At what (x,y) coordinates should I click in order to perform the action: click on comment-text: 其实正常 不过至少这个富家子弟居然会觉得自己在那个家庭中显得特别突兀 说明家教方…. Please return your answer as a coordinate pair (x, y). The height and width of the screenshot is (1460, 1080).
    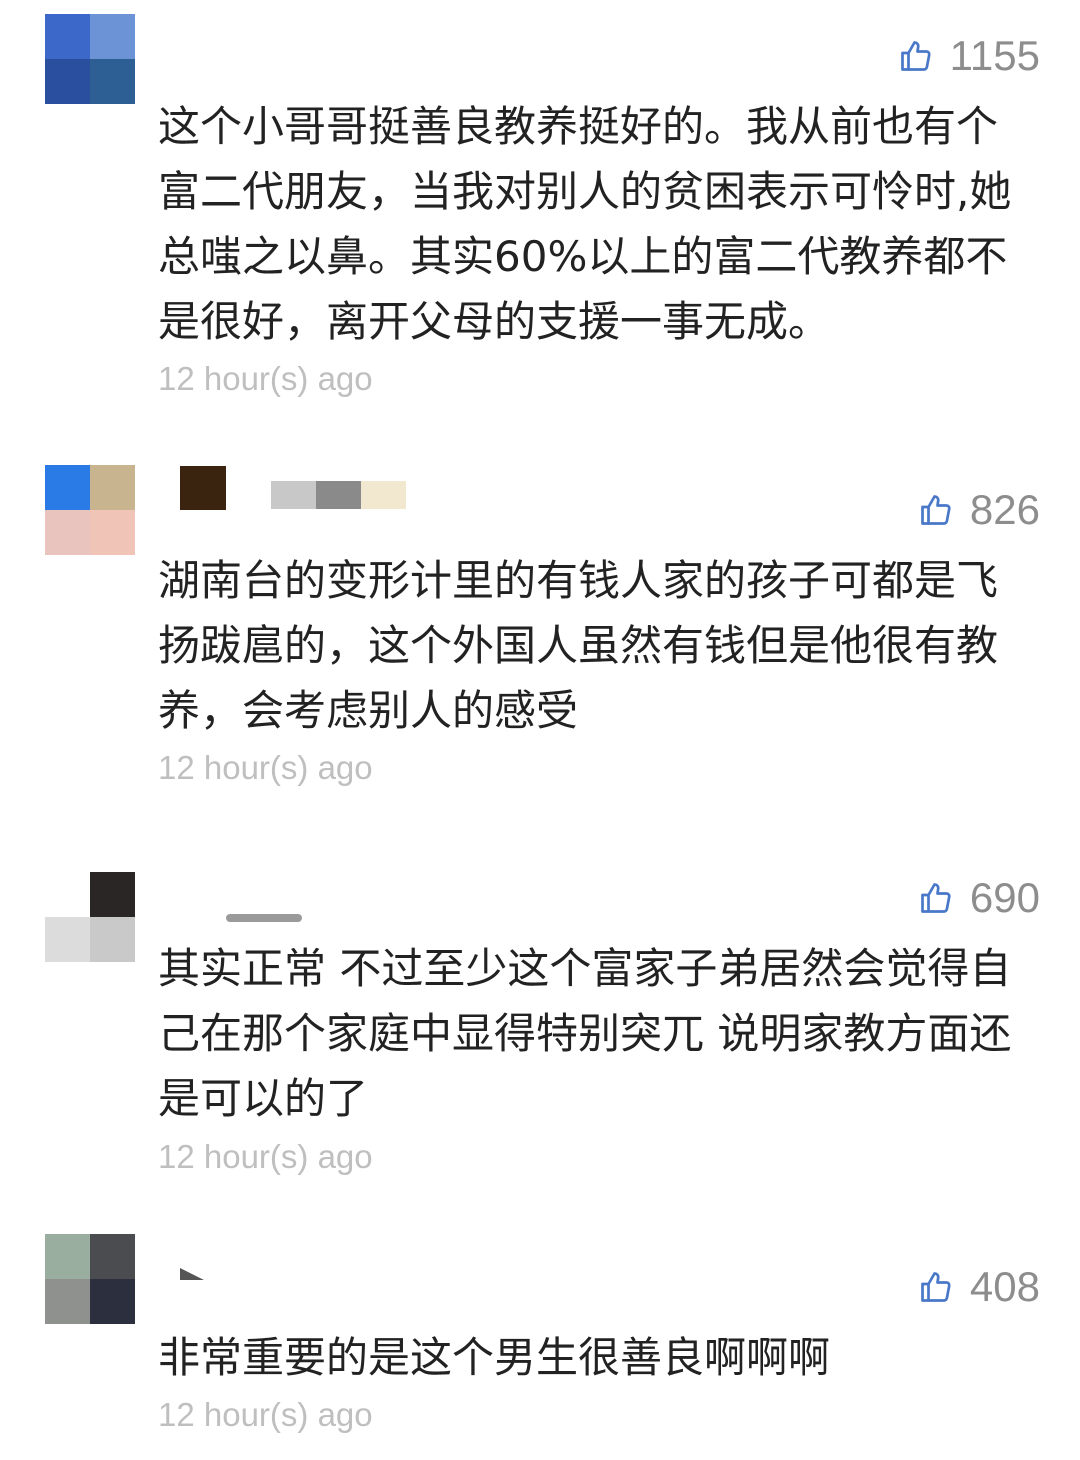
    Looking at the image, I should click on (585, 1033).